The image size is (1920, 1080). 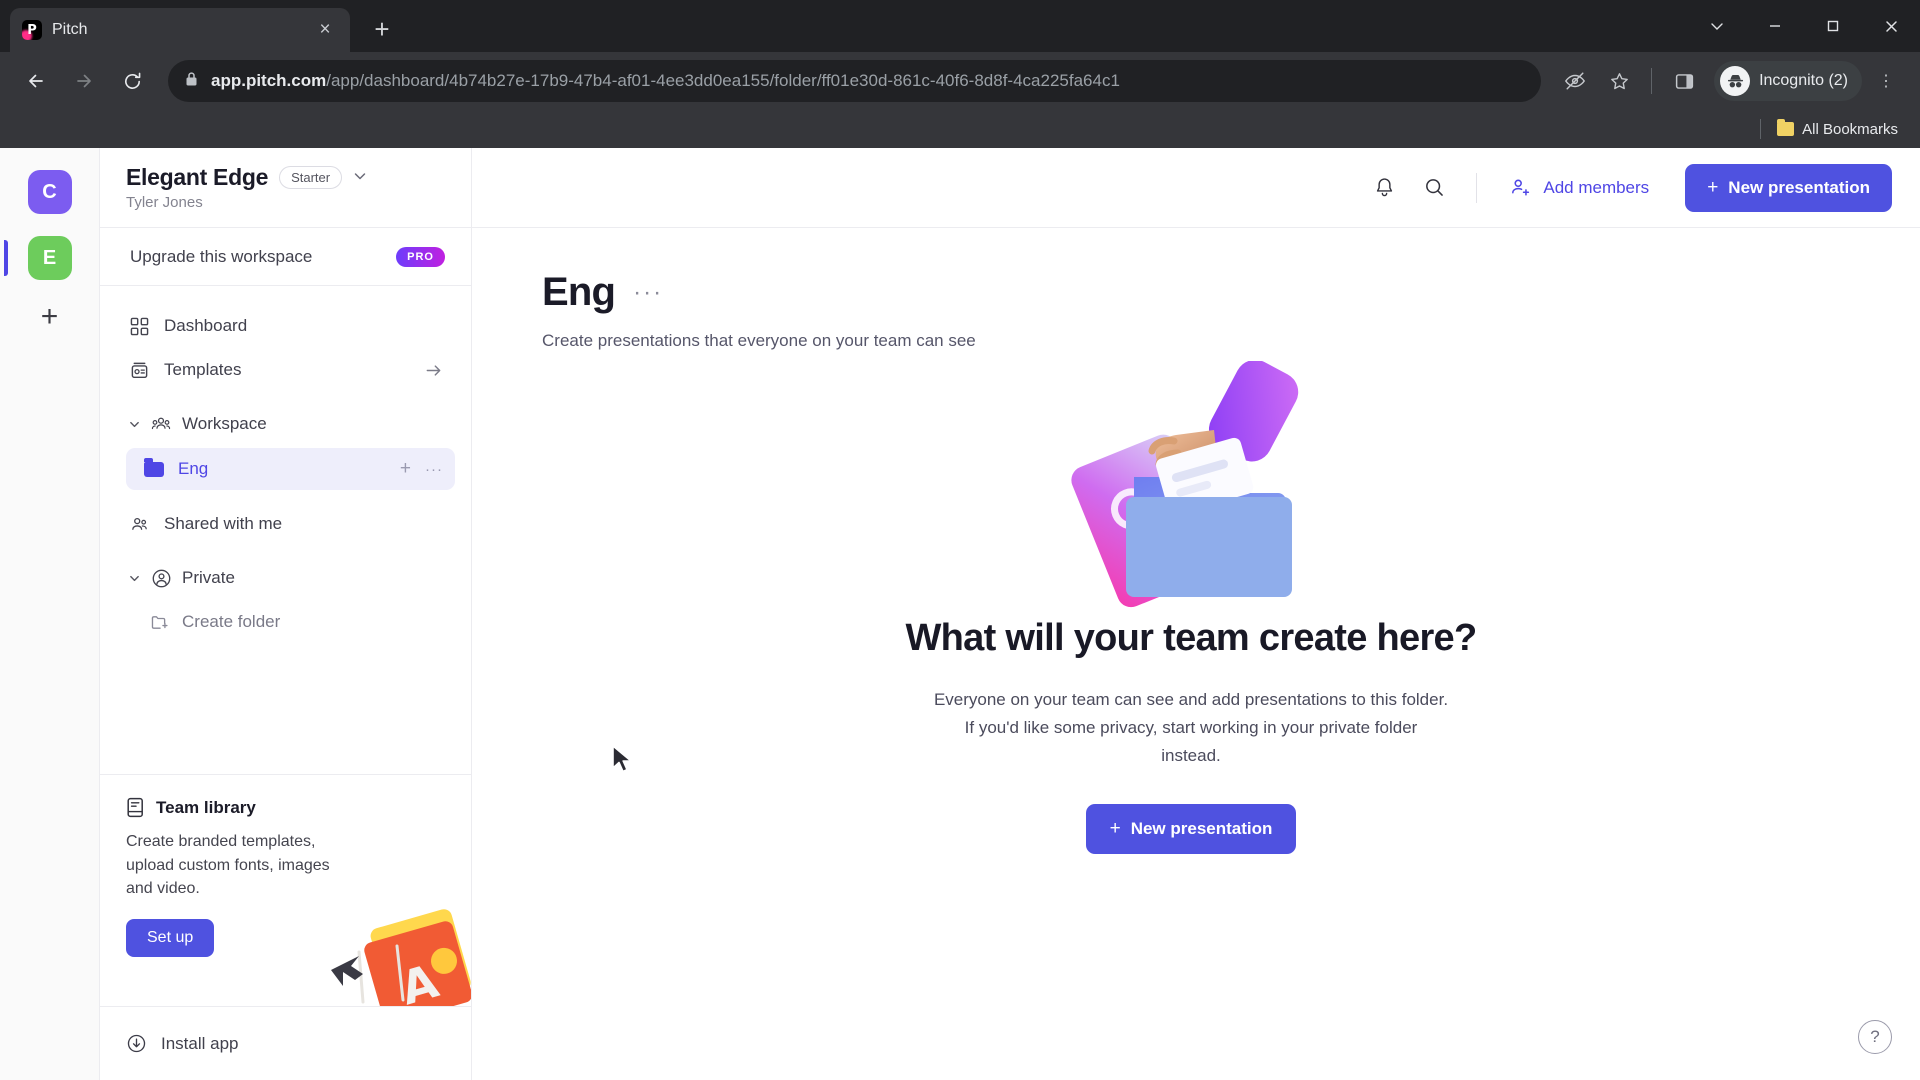 What do you see at coordinates (180, 30) in the screenshot?
I see `browser-tab-pitch: P Pitch ×` at bounding box center [180, 30].